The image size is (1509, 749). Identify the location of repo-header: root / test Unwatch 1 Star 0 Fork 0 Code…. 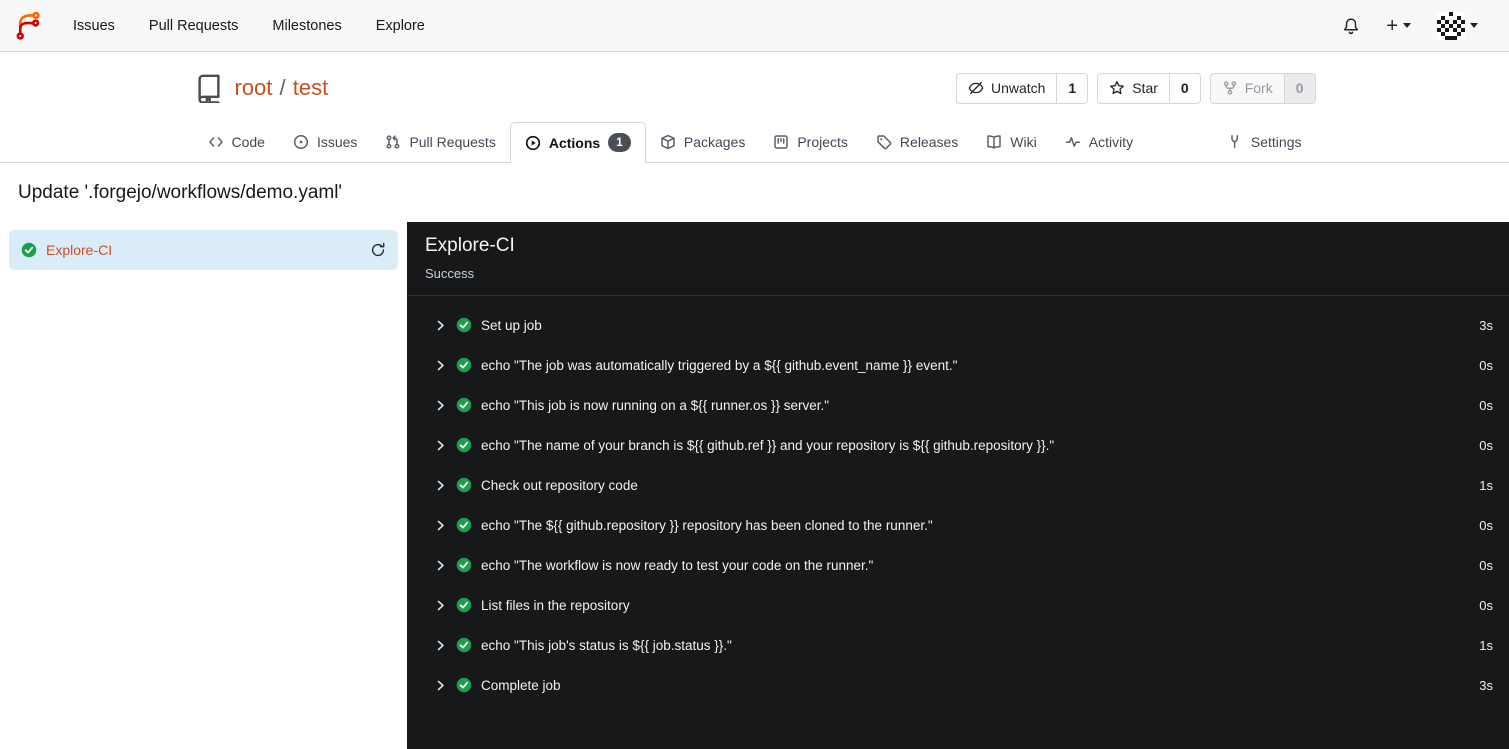
(754, 107).